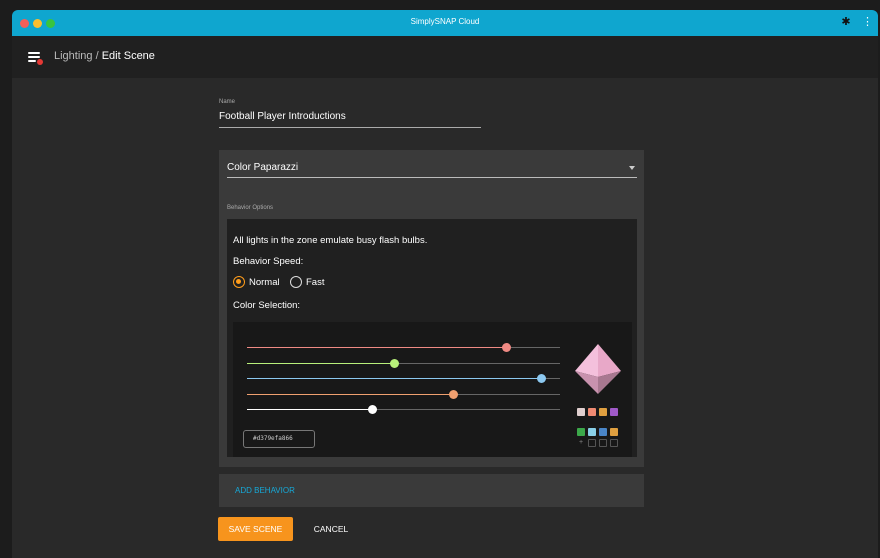 This screenshot has height=558, width=880. What do you see at coordinates (432, 177) in the screenshot?
I see `behavior-select-underline` at bounding box center [432, 177].